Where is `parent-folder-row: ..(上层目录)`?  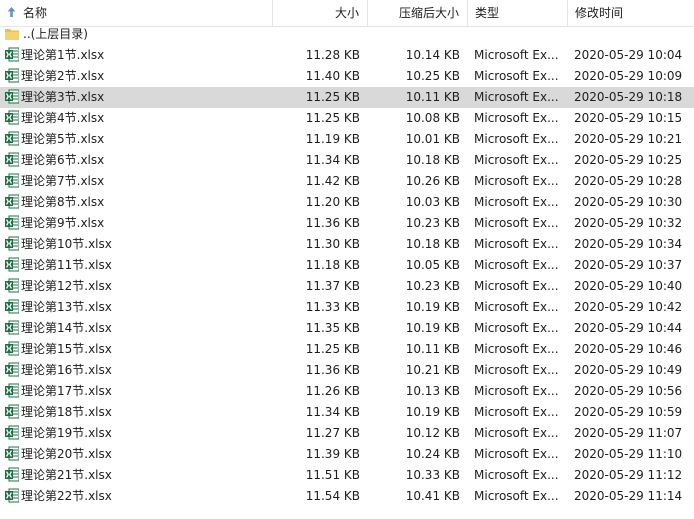 parent-folder-row: ..(上层目录) is located at coordinates (347, 34).